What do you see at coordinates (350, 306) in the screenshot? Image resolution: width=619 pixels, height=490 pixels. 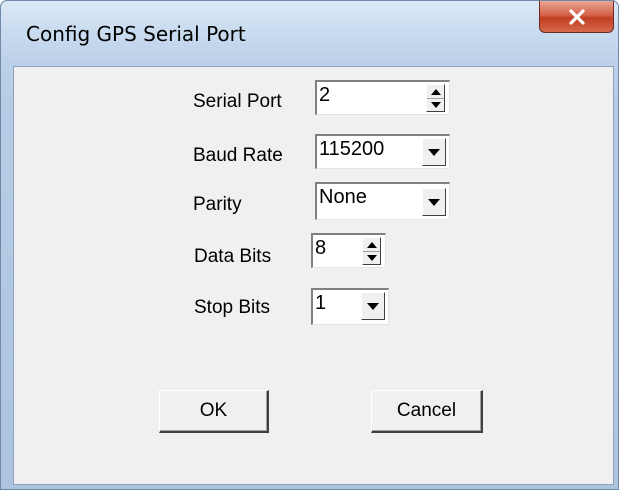 I see `stop-bits-dropdown: 1` at bounding box center [350, 306].